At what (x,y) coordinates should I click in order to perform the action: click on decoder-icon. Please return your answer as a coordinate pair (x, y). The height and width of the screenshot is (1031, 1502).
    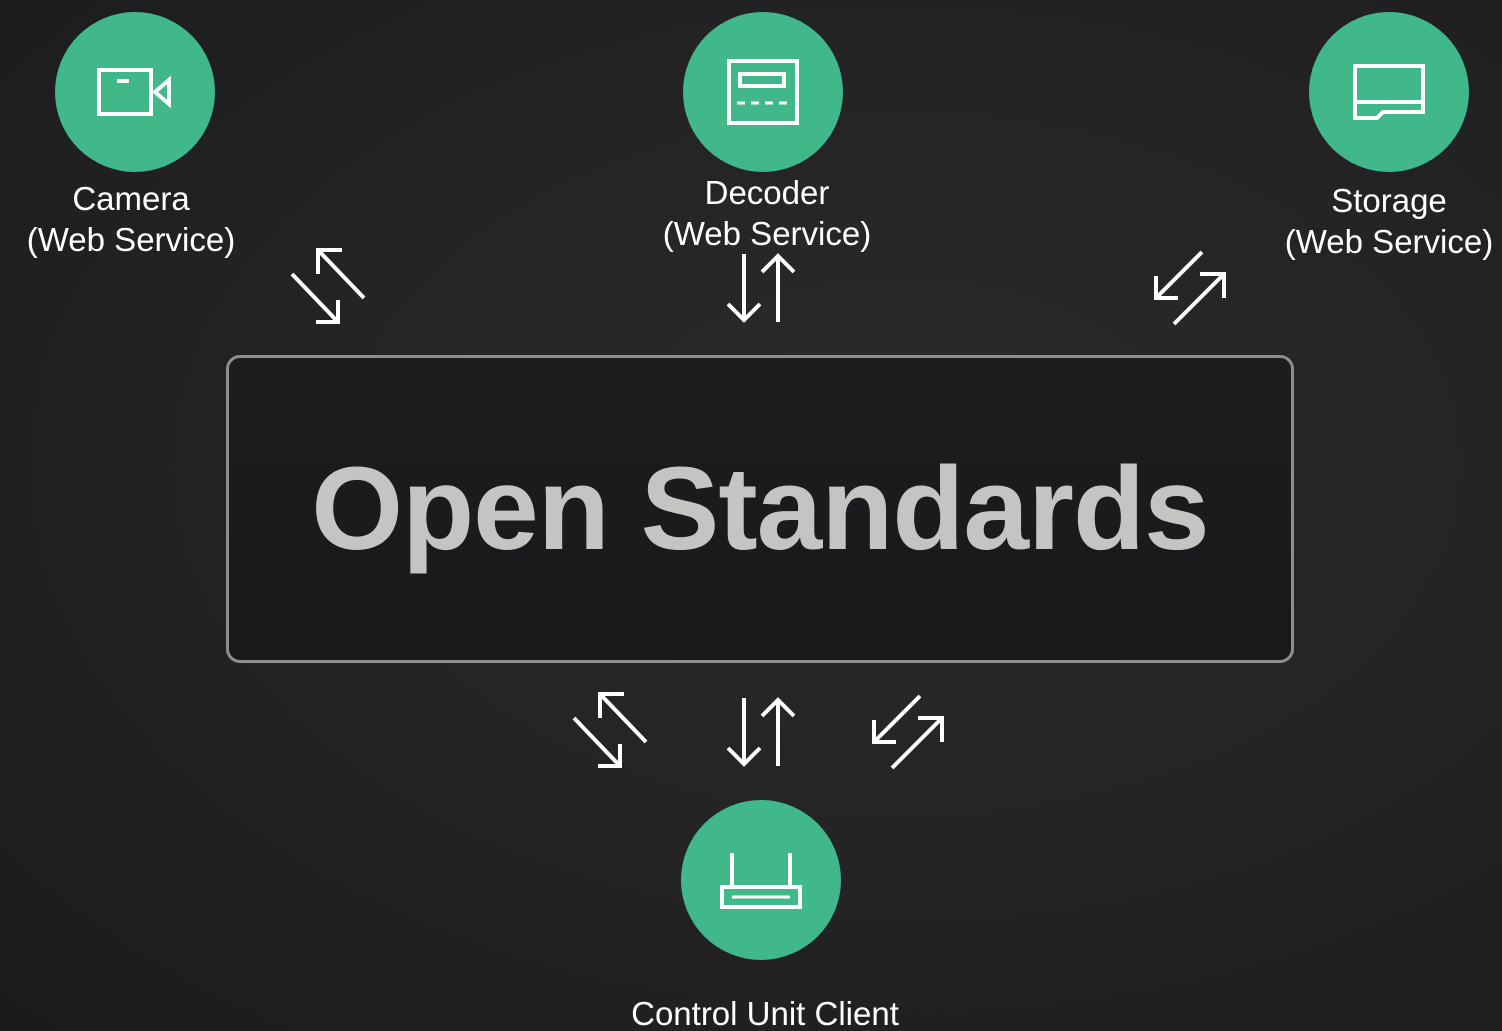
    Looking at the image, I should click on (763, 92).